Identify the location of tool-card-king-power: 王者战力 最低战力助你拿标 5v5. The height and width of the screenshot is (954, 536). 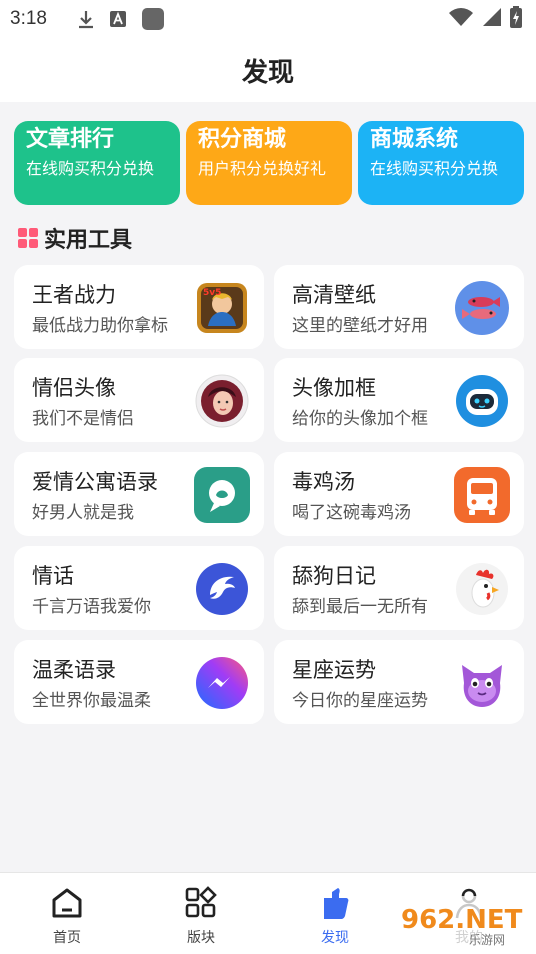
(139, 307).